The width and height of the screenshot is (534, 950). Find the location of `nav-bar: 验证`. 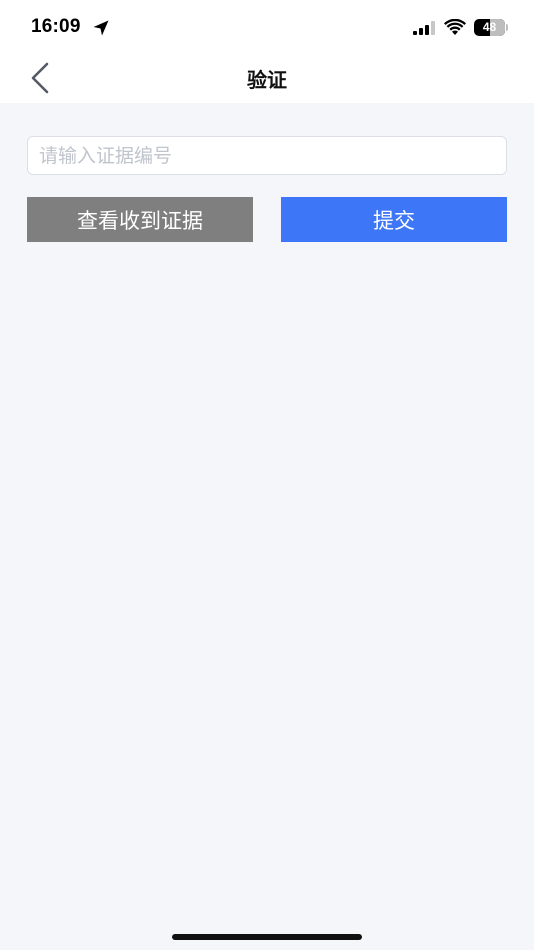

nav-bar: 验证 is located at coordinates (267, 78).